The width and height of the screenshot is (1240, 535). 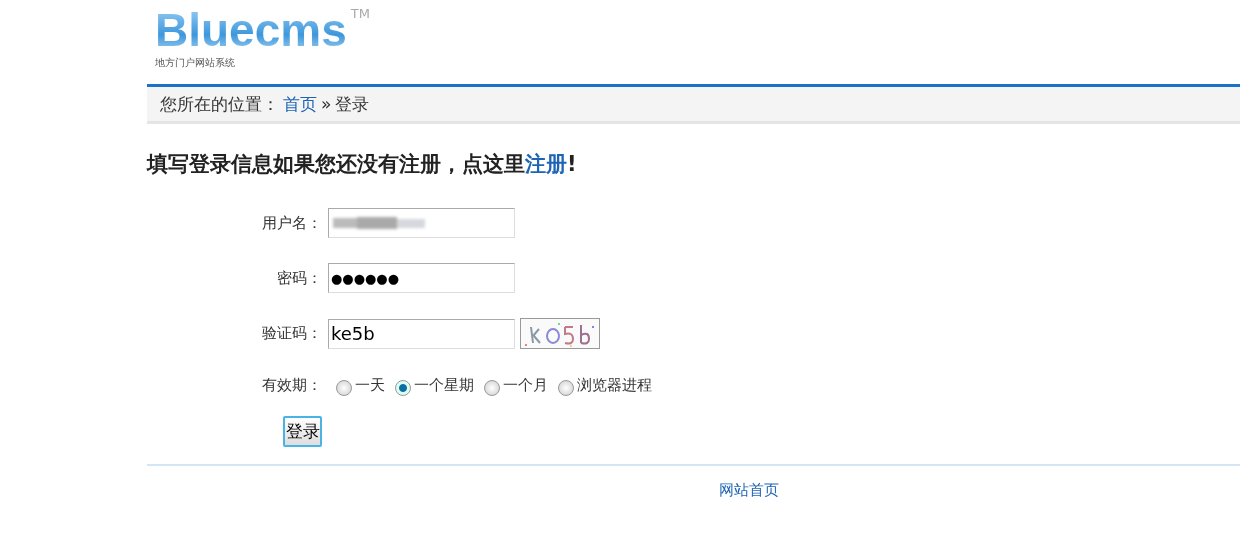 What do you see at coordinates (748, 490) in the screenshot?
I see `footer-link: 网站首页` at bounding box center [748, 490].